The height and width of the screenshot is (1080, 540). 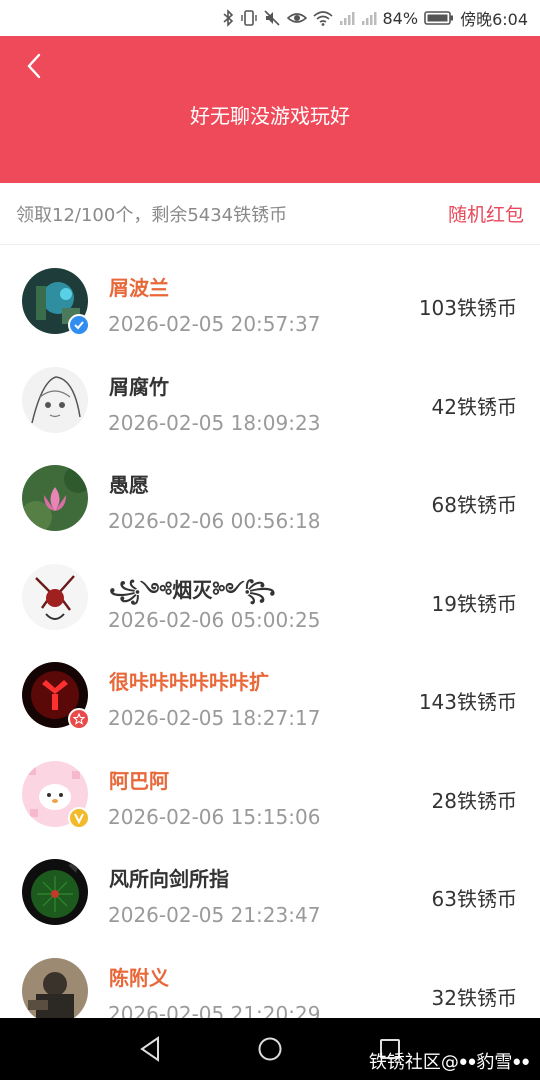 What do you see at coordinates (270, 796) in the screenshot?
I see `list-item: 阿巴阿 2026-02-06 15:15:06 28铁锈币` at bounding box center [270, 796].